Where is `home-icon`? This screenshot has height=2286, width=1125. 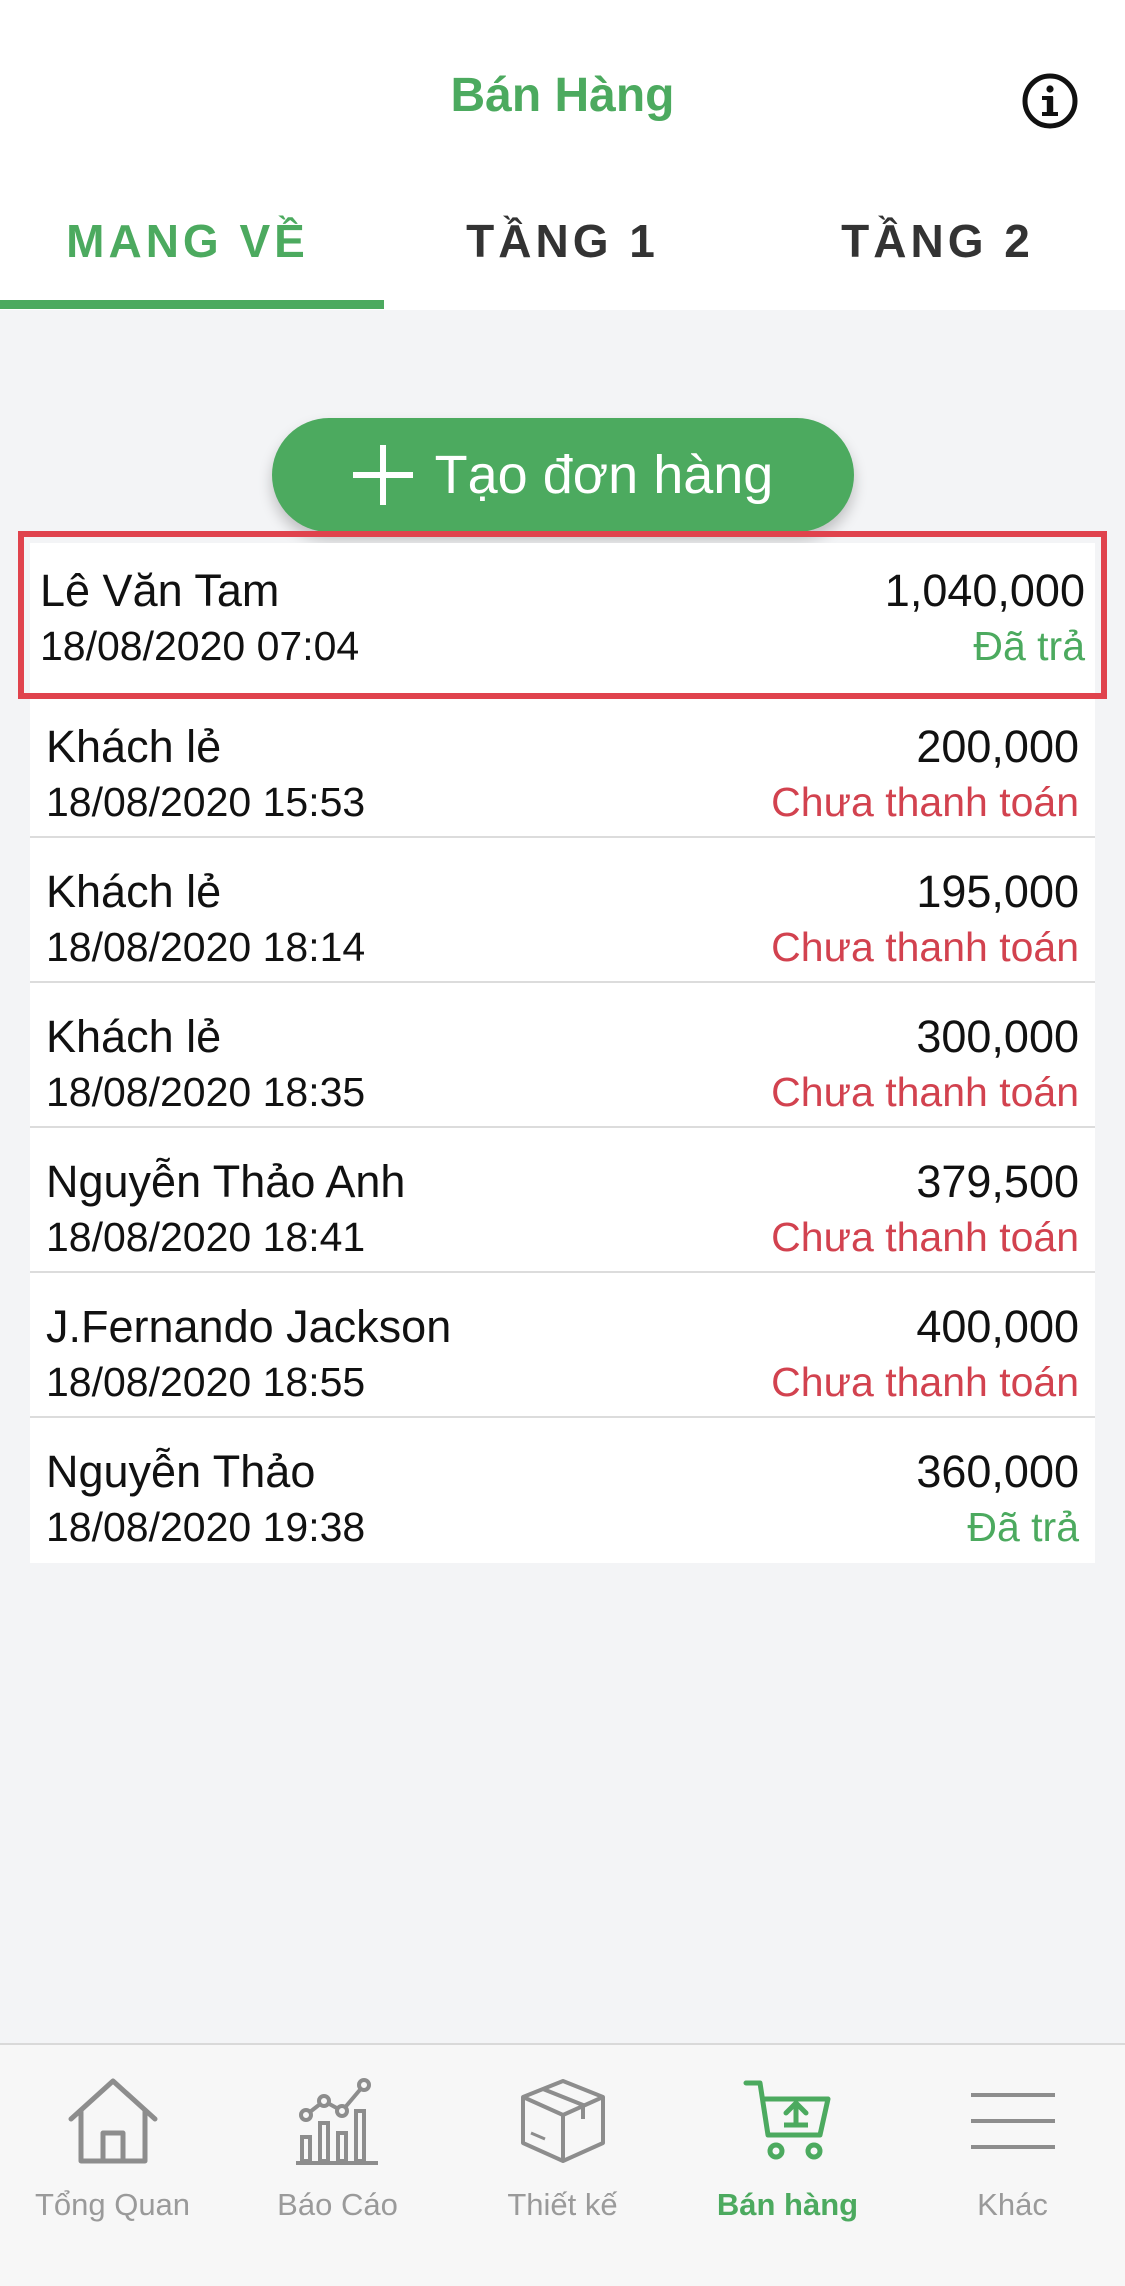 home-icon is located at coordinates (112, 2121).